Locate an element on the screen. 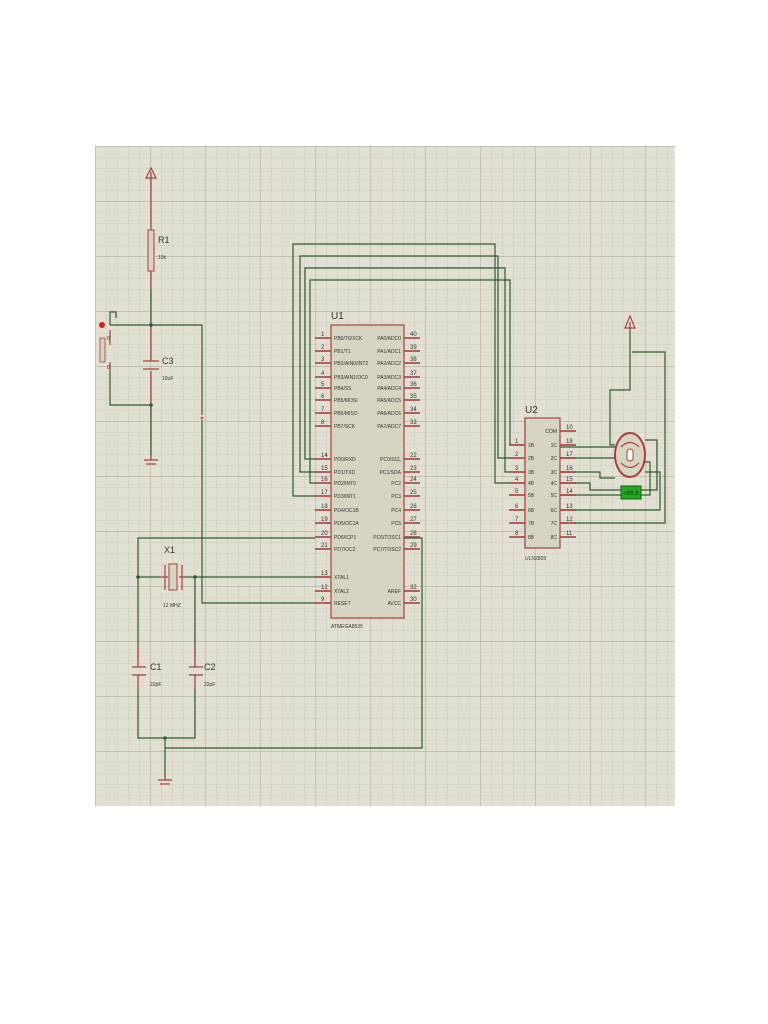 The height and width of the screenshot is (1024, 768). pin-name: PD0/RXD is located at coordinates (345, 460).